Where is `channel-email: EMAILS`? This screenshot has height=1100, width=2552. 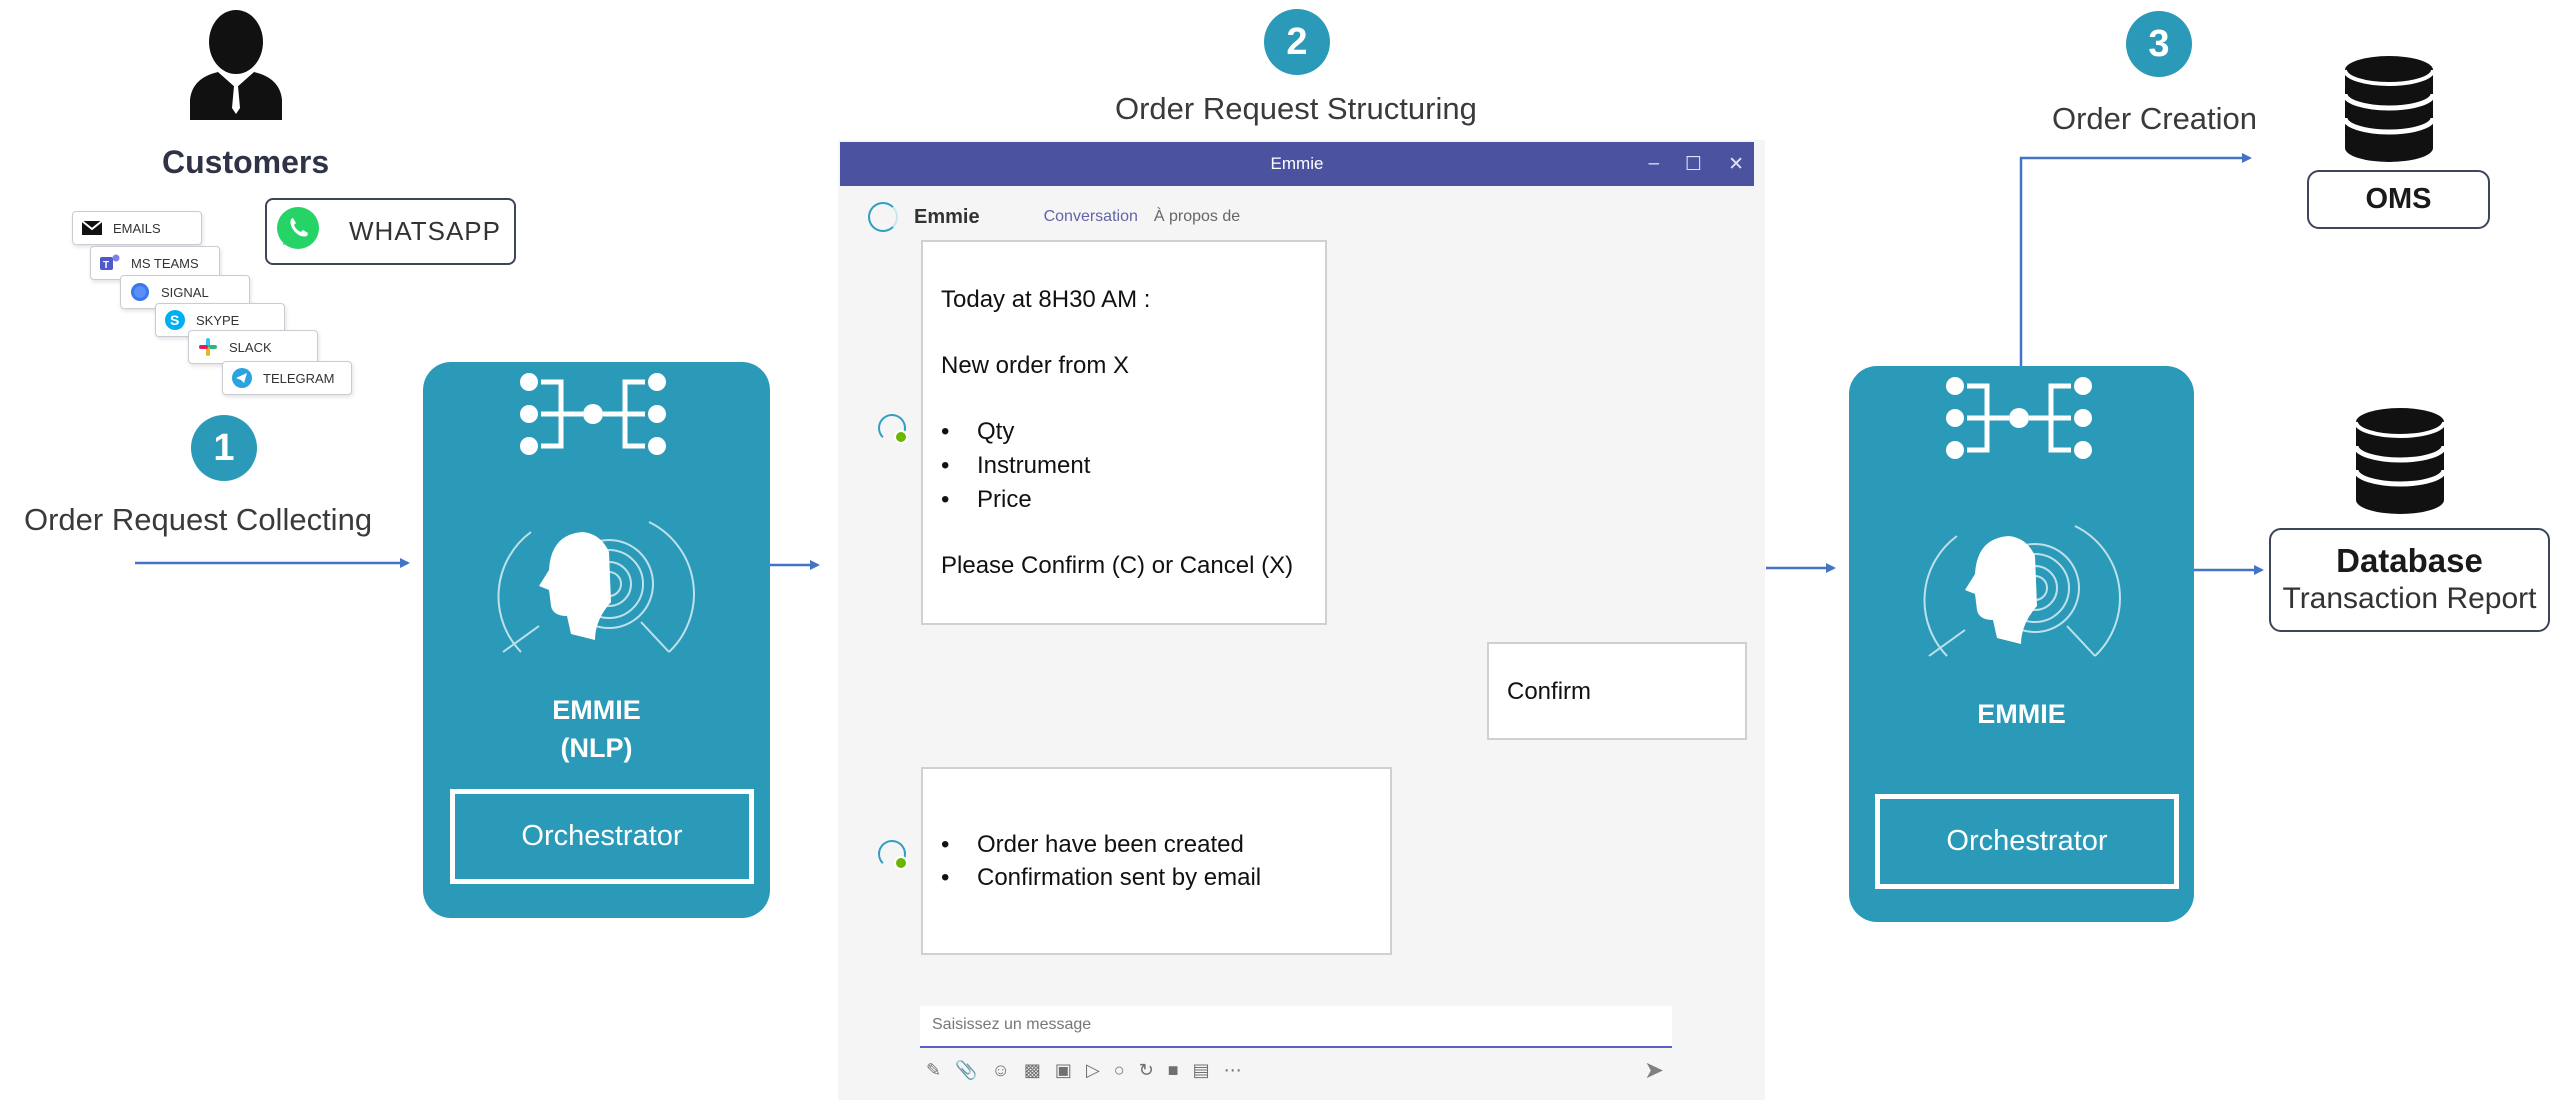 channel-email: EMAILS is located at coordinates (137, 228).